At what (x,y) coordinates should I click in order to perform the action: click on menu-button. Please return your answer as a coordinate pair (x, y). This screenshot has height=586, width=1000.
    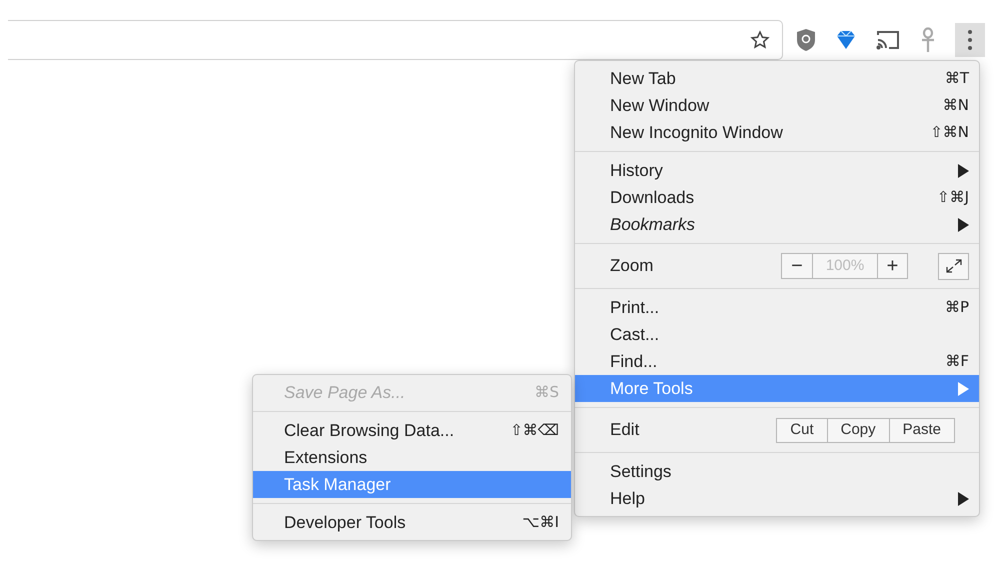
    Looking at the image, I should click on (970, 40).